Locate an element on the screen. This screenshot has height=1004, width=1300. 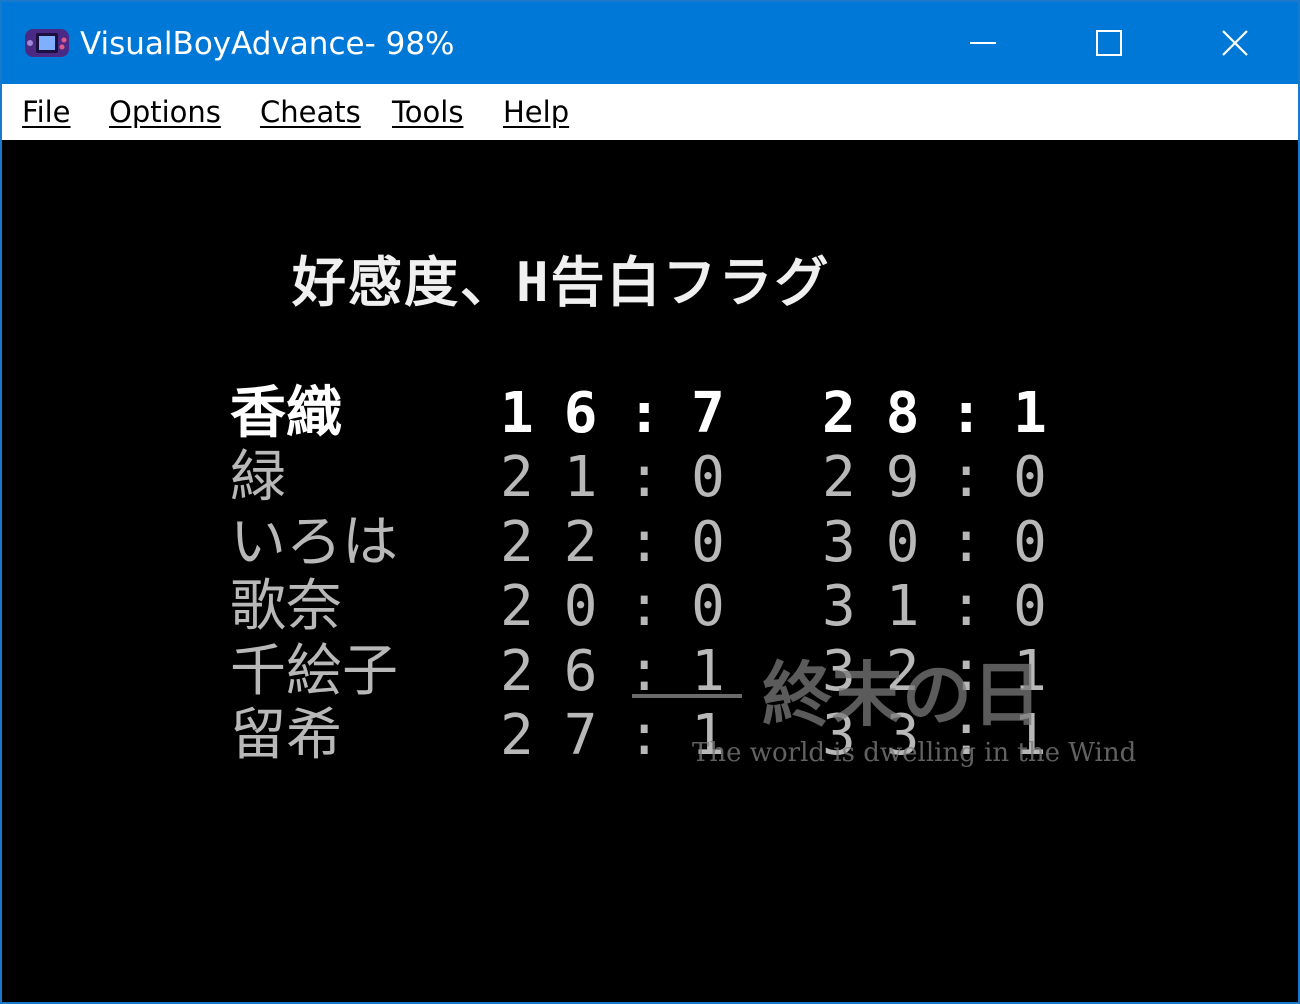
minimize-button is located at coordinates (983, 43).